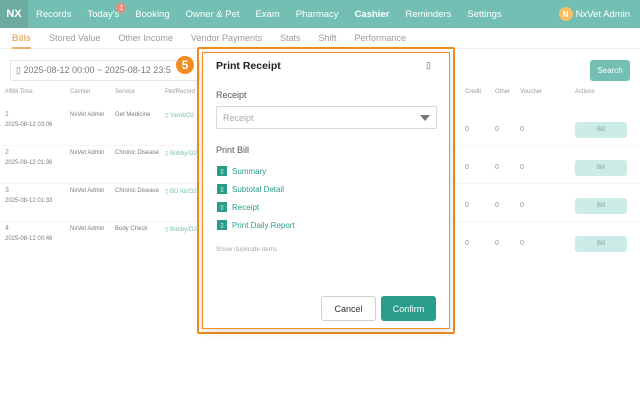 The image size is (640, 400). Describe the element at coordinates (246, 249) in the screenshot. I see `show-duplicate-items-link: Show duplicate items` at that location.